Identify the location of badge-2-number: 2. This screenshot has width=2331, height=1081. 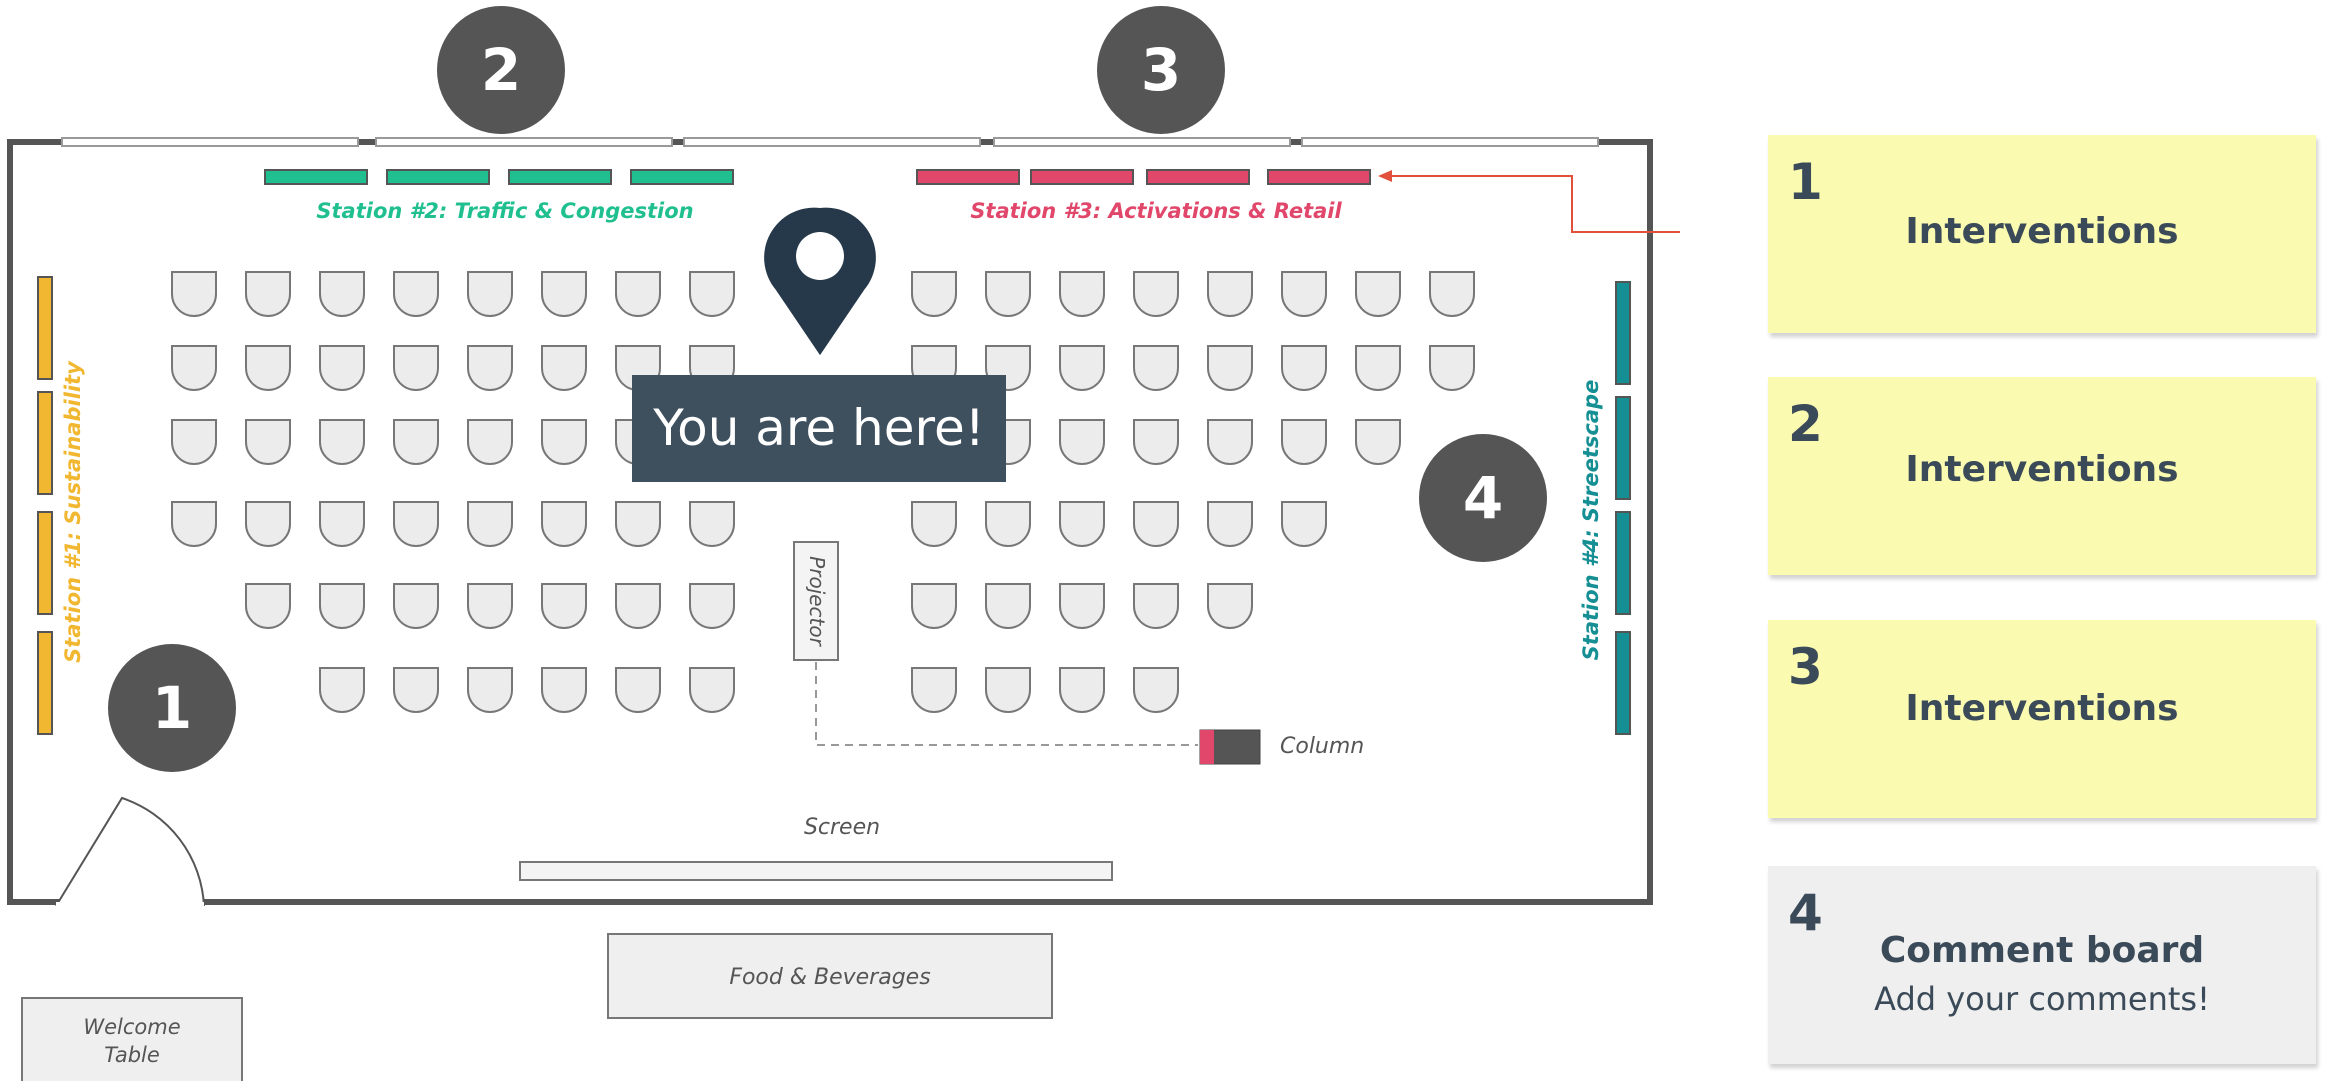
(501, 70).